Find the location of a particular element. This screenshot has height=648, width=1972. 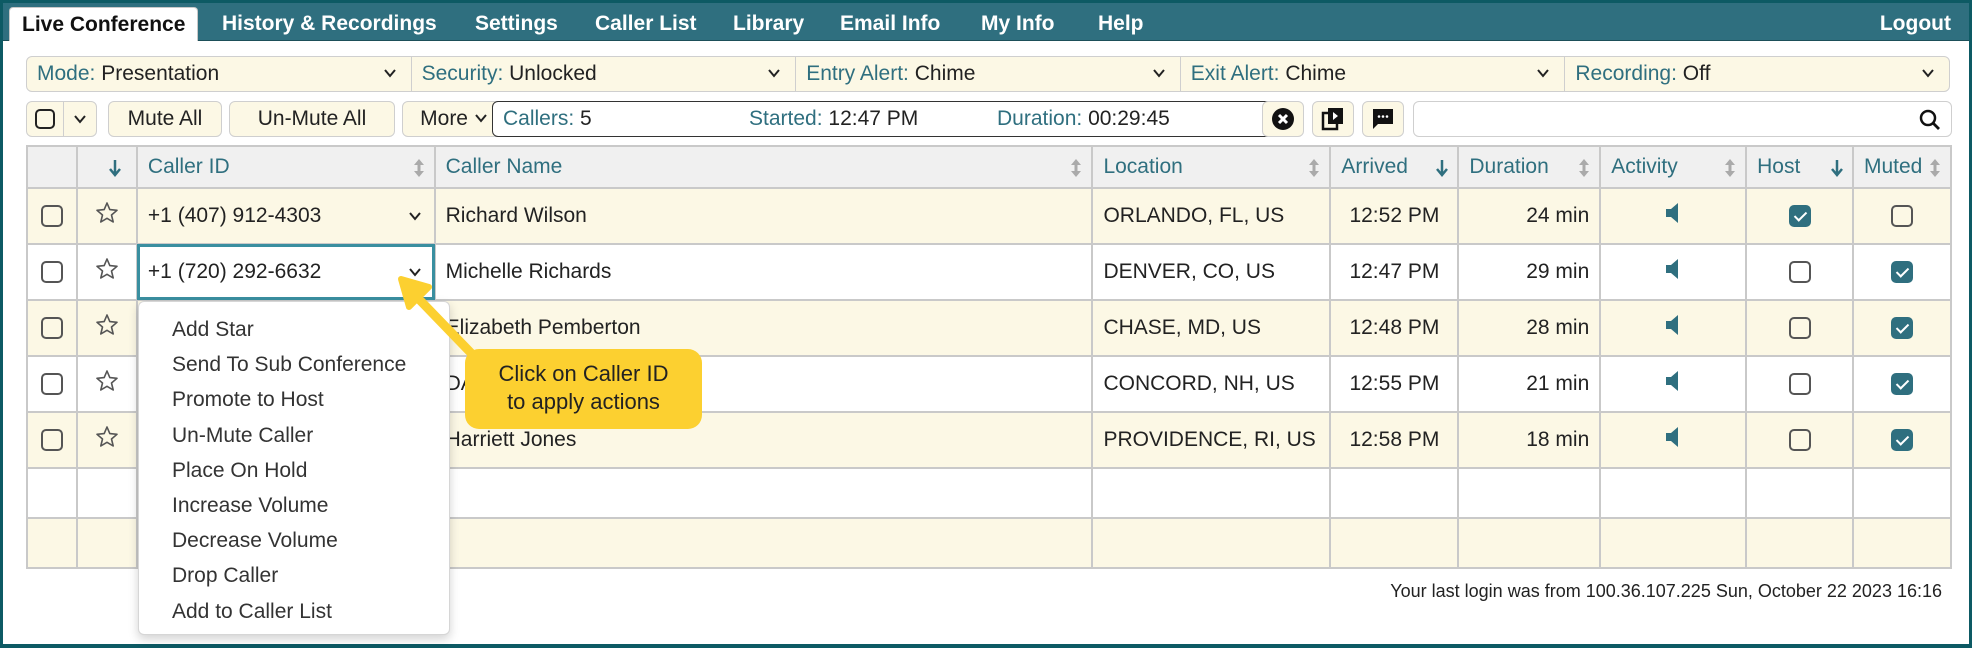

header-activity: Activity is located at coordinates (1673, 167).